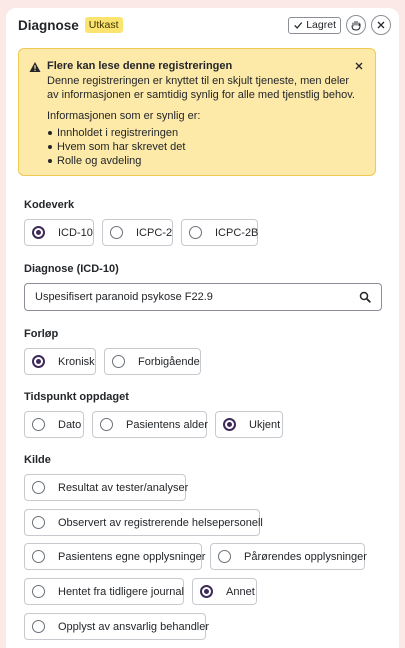 The height and width of the screenshot is (648, 405). Describe the element at coordinates (305, 556) in the screenshot. I see `option-label: Pårørendes opplysninger` at that location.